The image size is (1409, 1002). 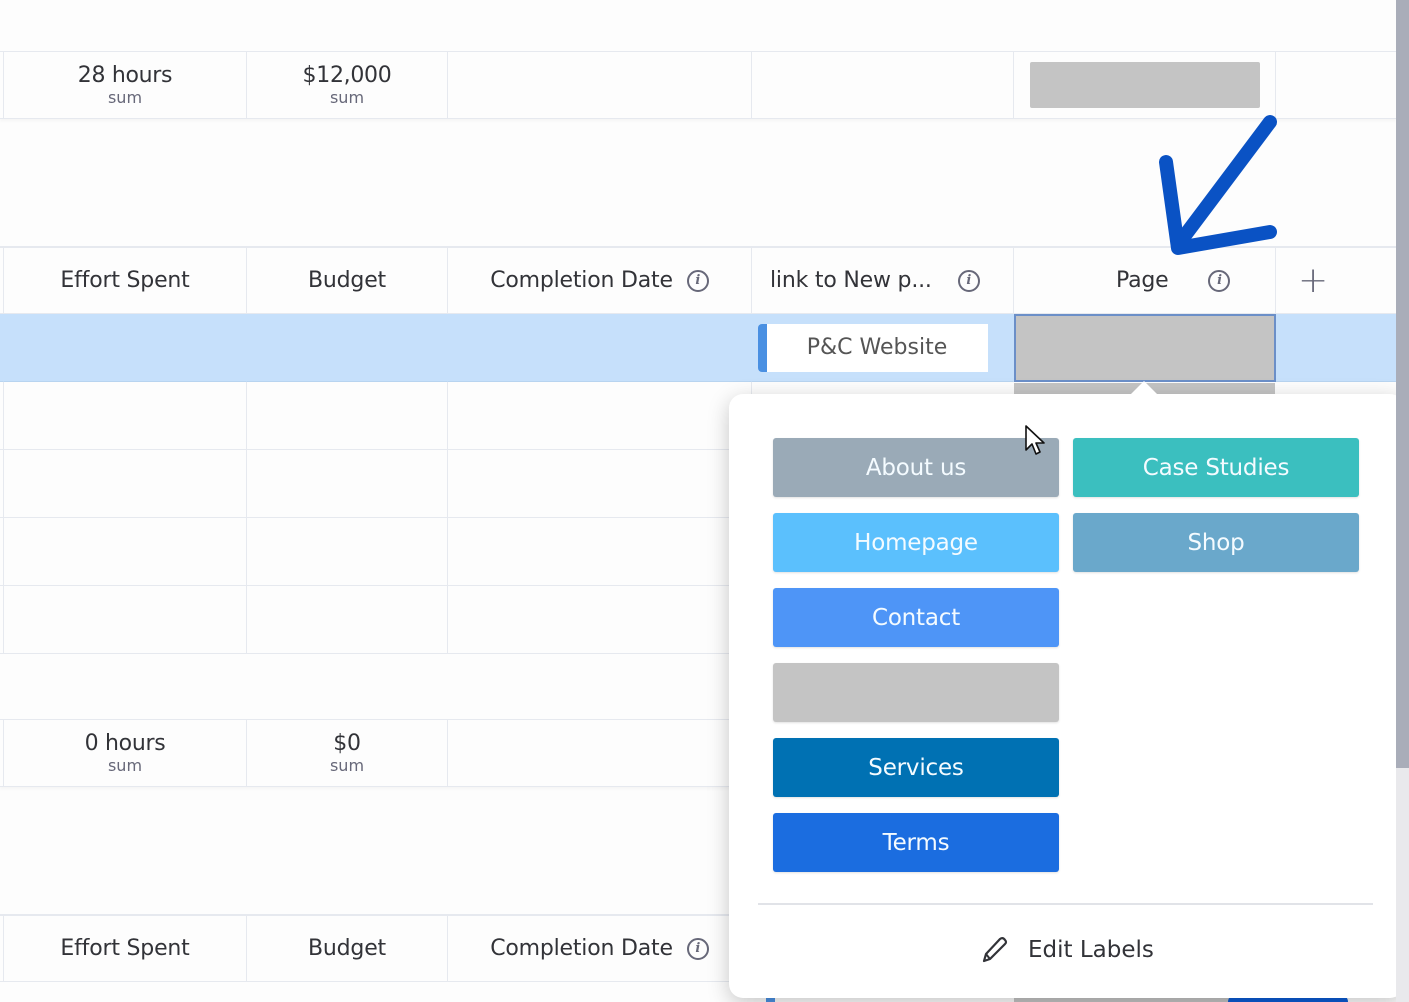 I want to click on effort-sum-value: 0 hours, so click(x=125, y=743).